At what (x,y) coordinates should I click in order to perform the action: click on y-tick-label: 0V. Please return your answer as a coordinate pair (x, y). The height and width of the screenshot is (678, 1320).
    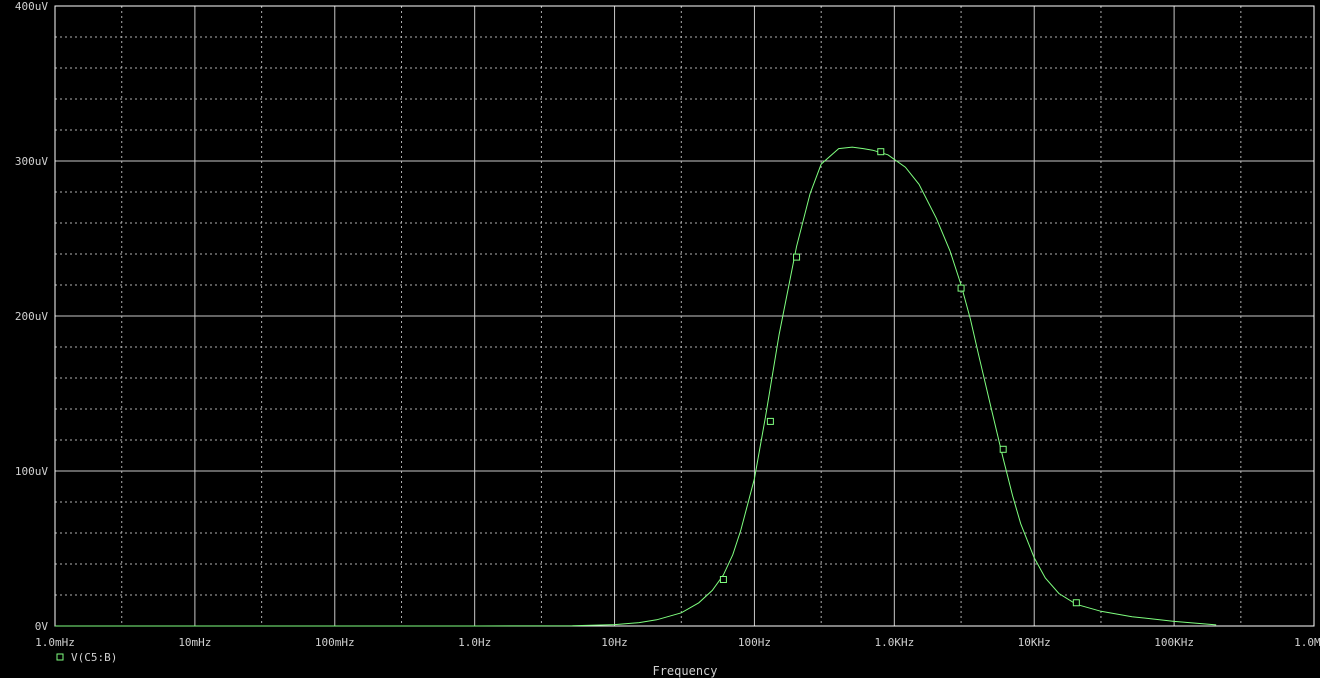
    Looking at the image, I should click on (42, 626).